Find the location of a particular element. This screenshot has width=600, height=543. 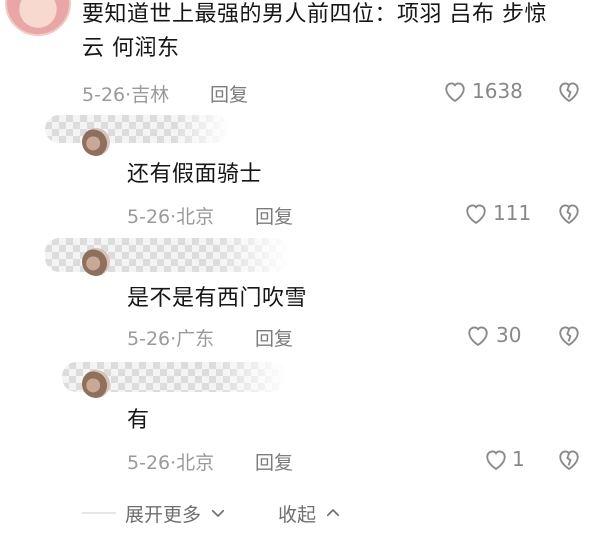

expand-more-button: 展开更多 is located at coordinates (176, 513).